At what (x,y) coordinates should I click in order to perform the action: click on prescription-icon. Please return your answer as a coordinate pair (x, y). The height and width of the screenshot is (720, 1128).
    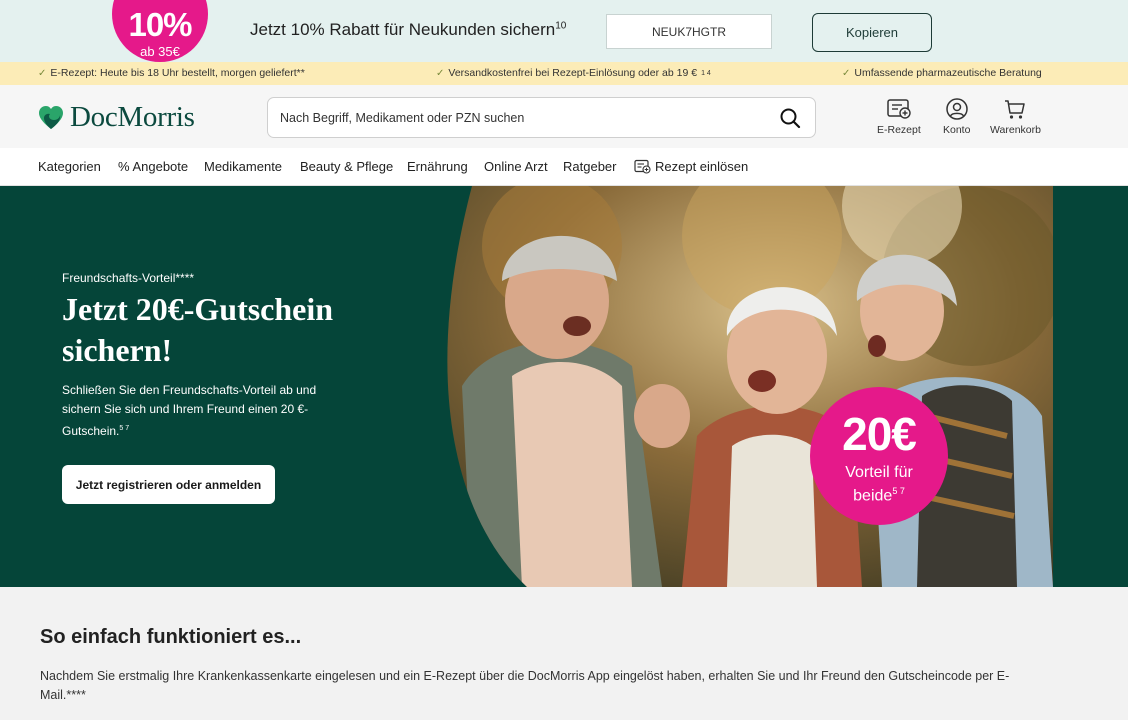
    Looking at the image, I should click on (642, 166).